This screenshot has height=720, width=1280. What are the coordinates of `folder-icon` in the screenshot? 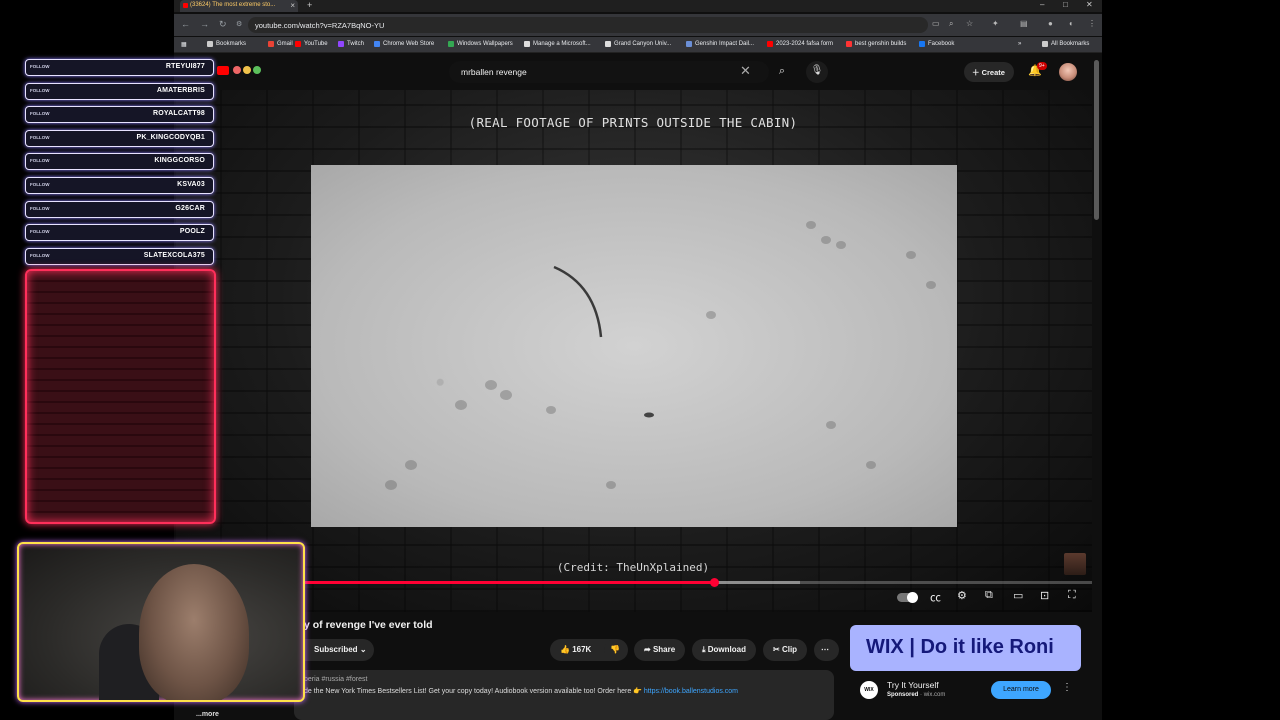 It's located at (1045, 44).